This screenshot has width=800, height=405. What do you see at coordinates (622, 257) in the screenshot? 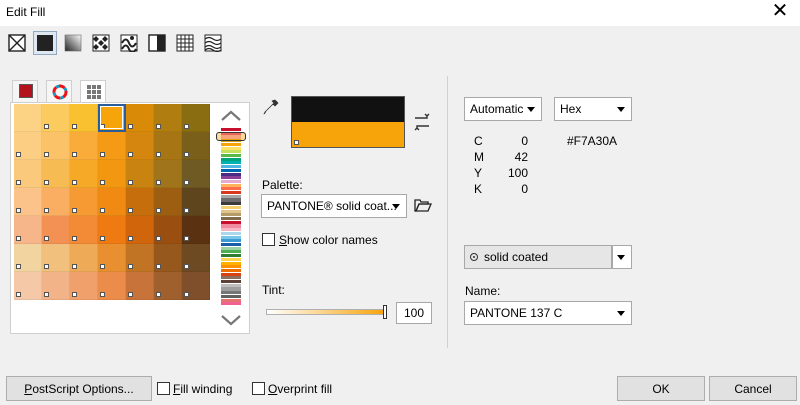
I see `palette-book-dropdown-button` at bounding box center [622, 257].